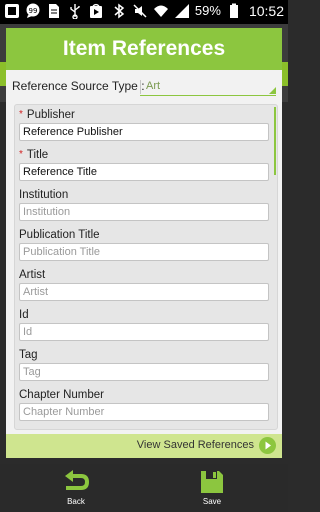 Image resolution: width=320 pixels, height=512 pixels. I want to click on wifi-icon, so click(161, 11).